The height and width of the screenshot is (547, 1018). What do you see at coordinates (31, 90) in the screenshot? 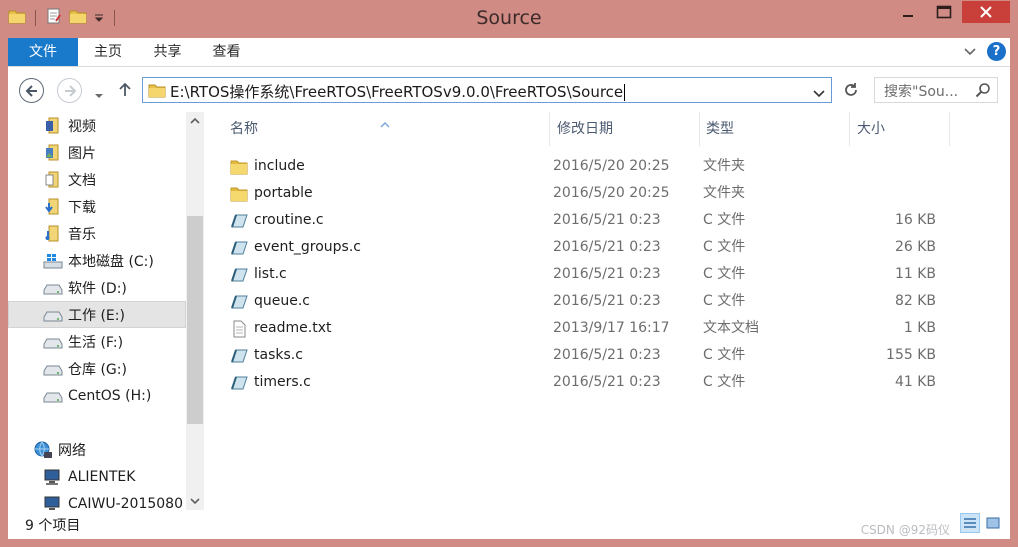
I see `back-button` at bounding box center [31, 90].